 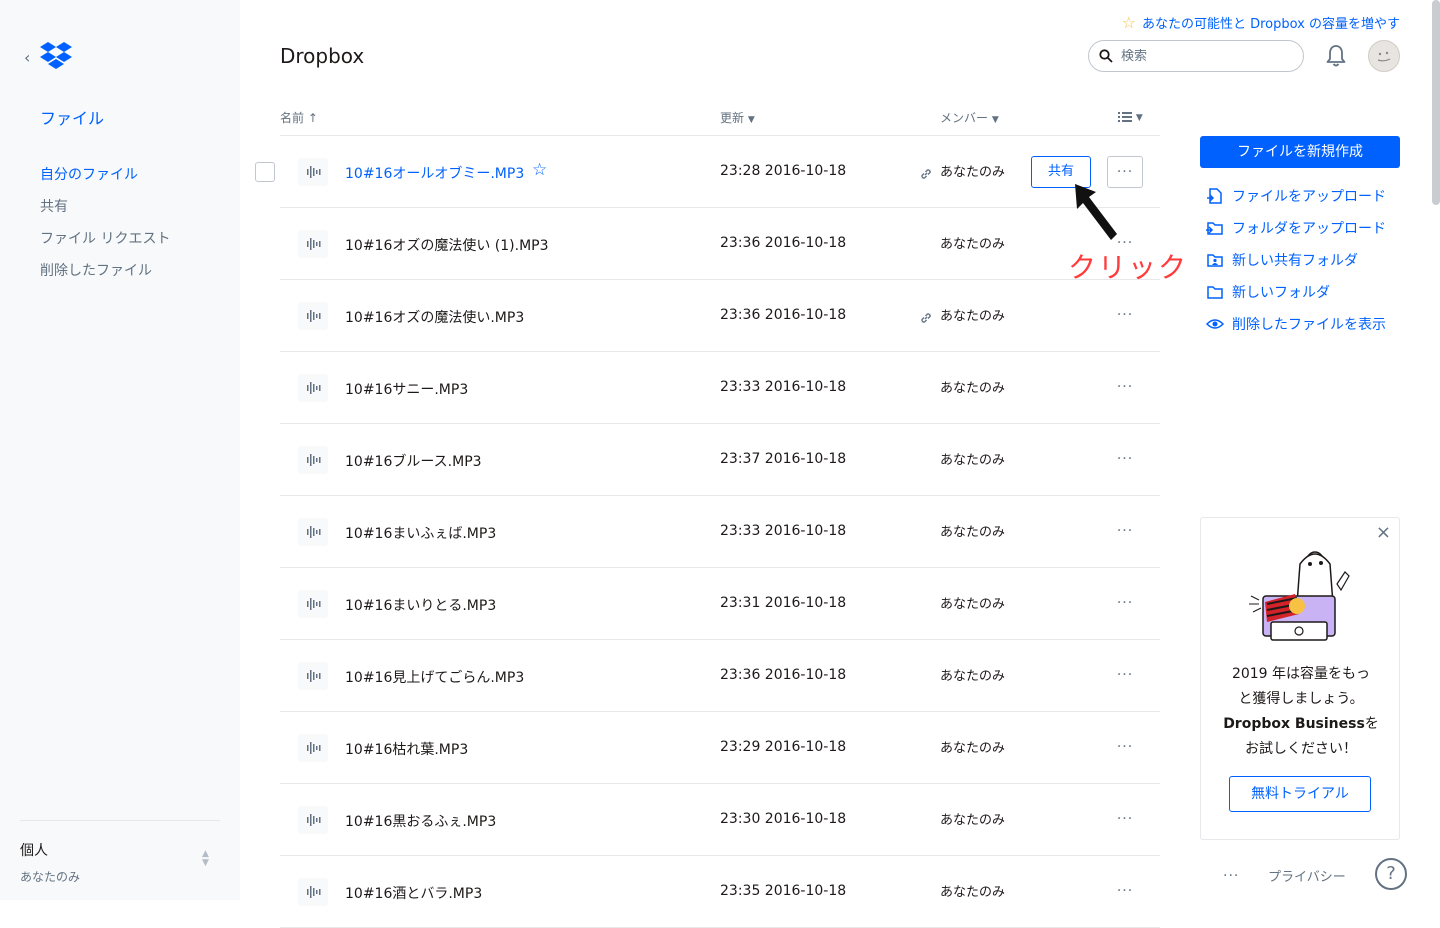 What do you see at coordinates (34, 850) in the screenshot?
I see `account-name: 個人` at bounding box center [34, 850].